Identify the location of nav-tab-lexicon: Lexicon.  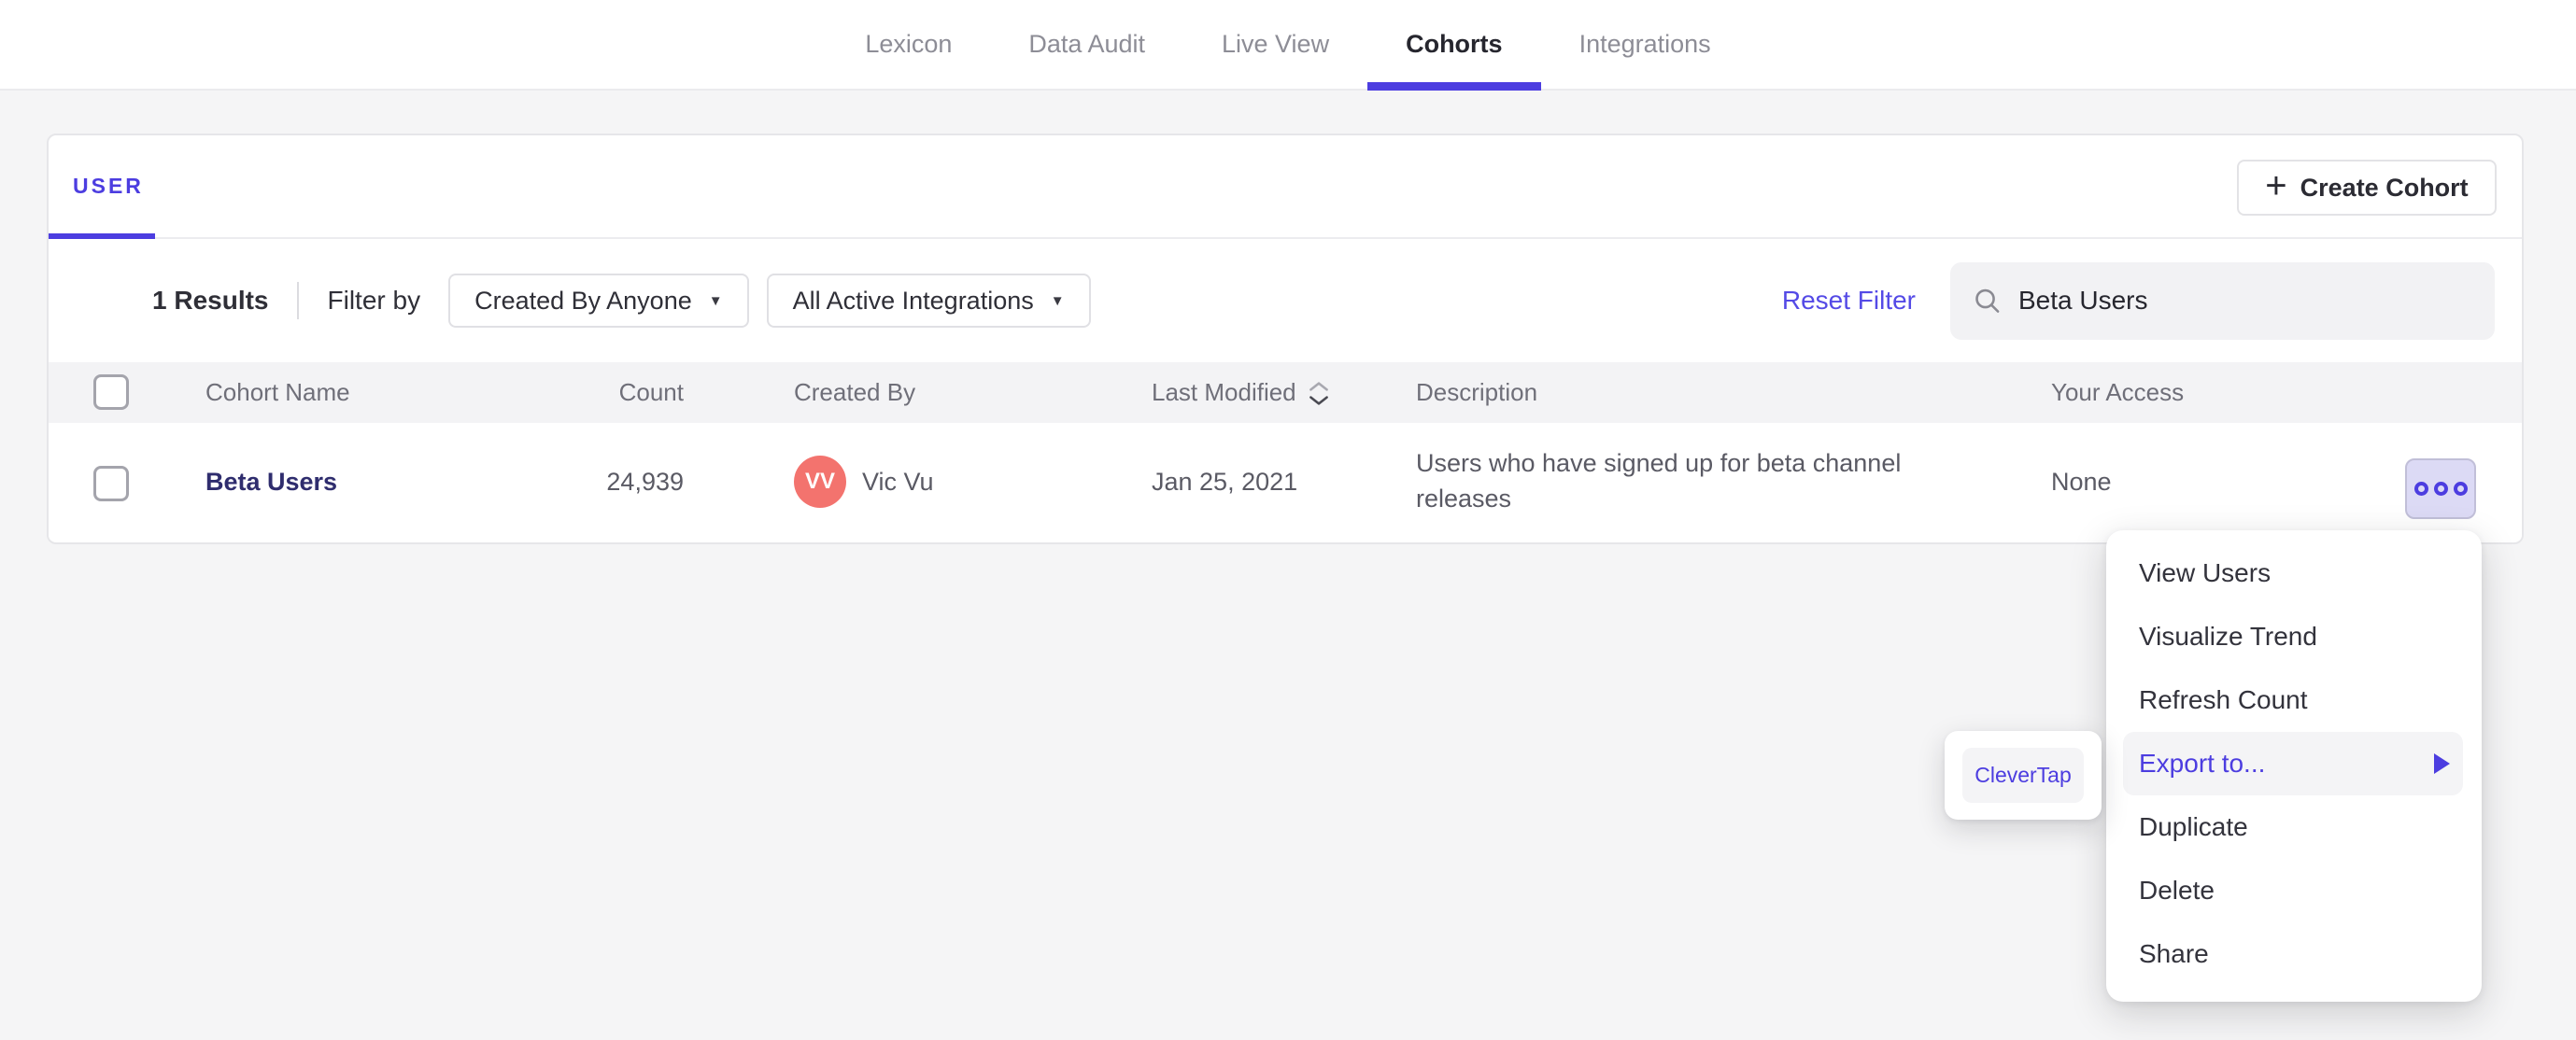
(908, 44).